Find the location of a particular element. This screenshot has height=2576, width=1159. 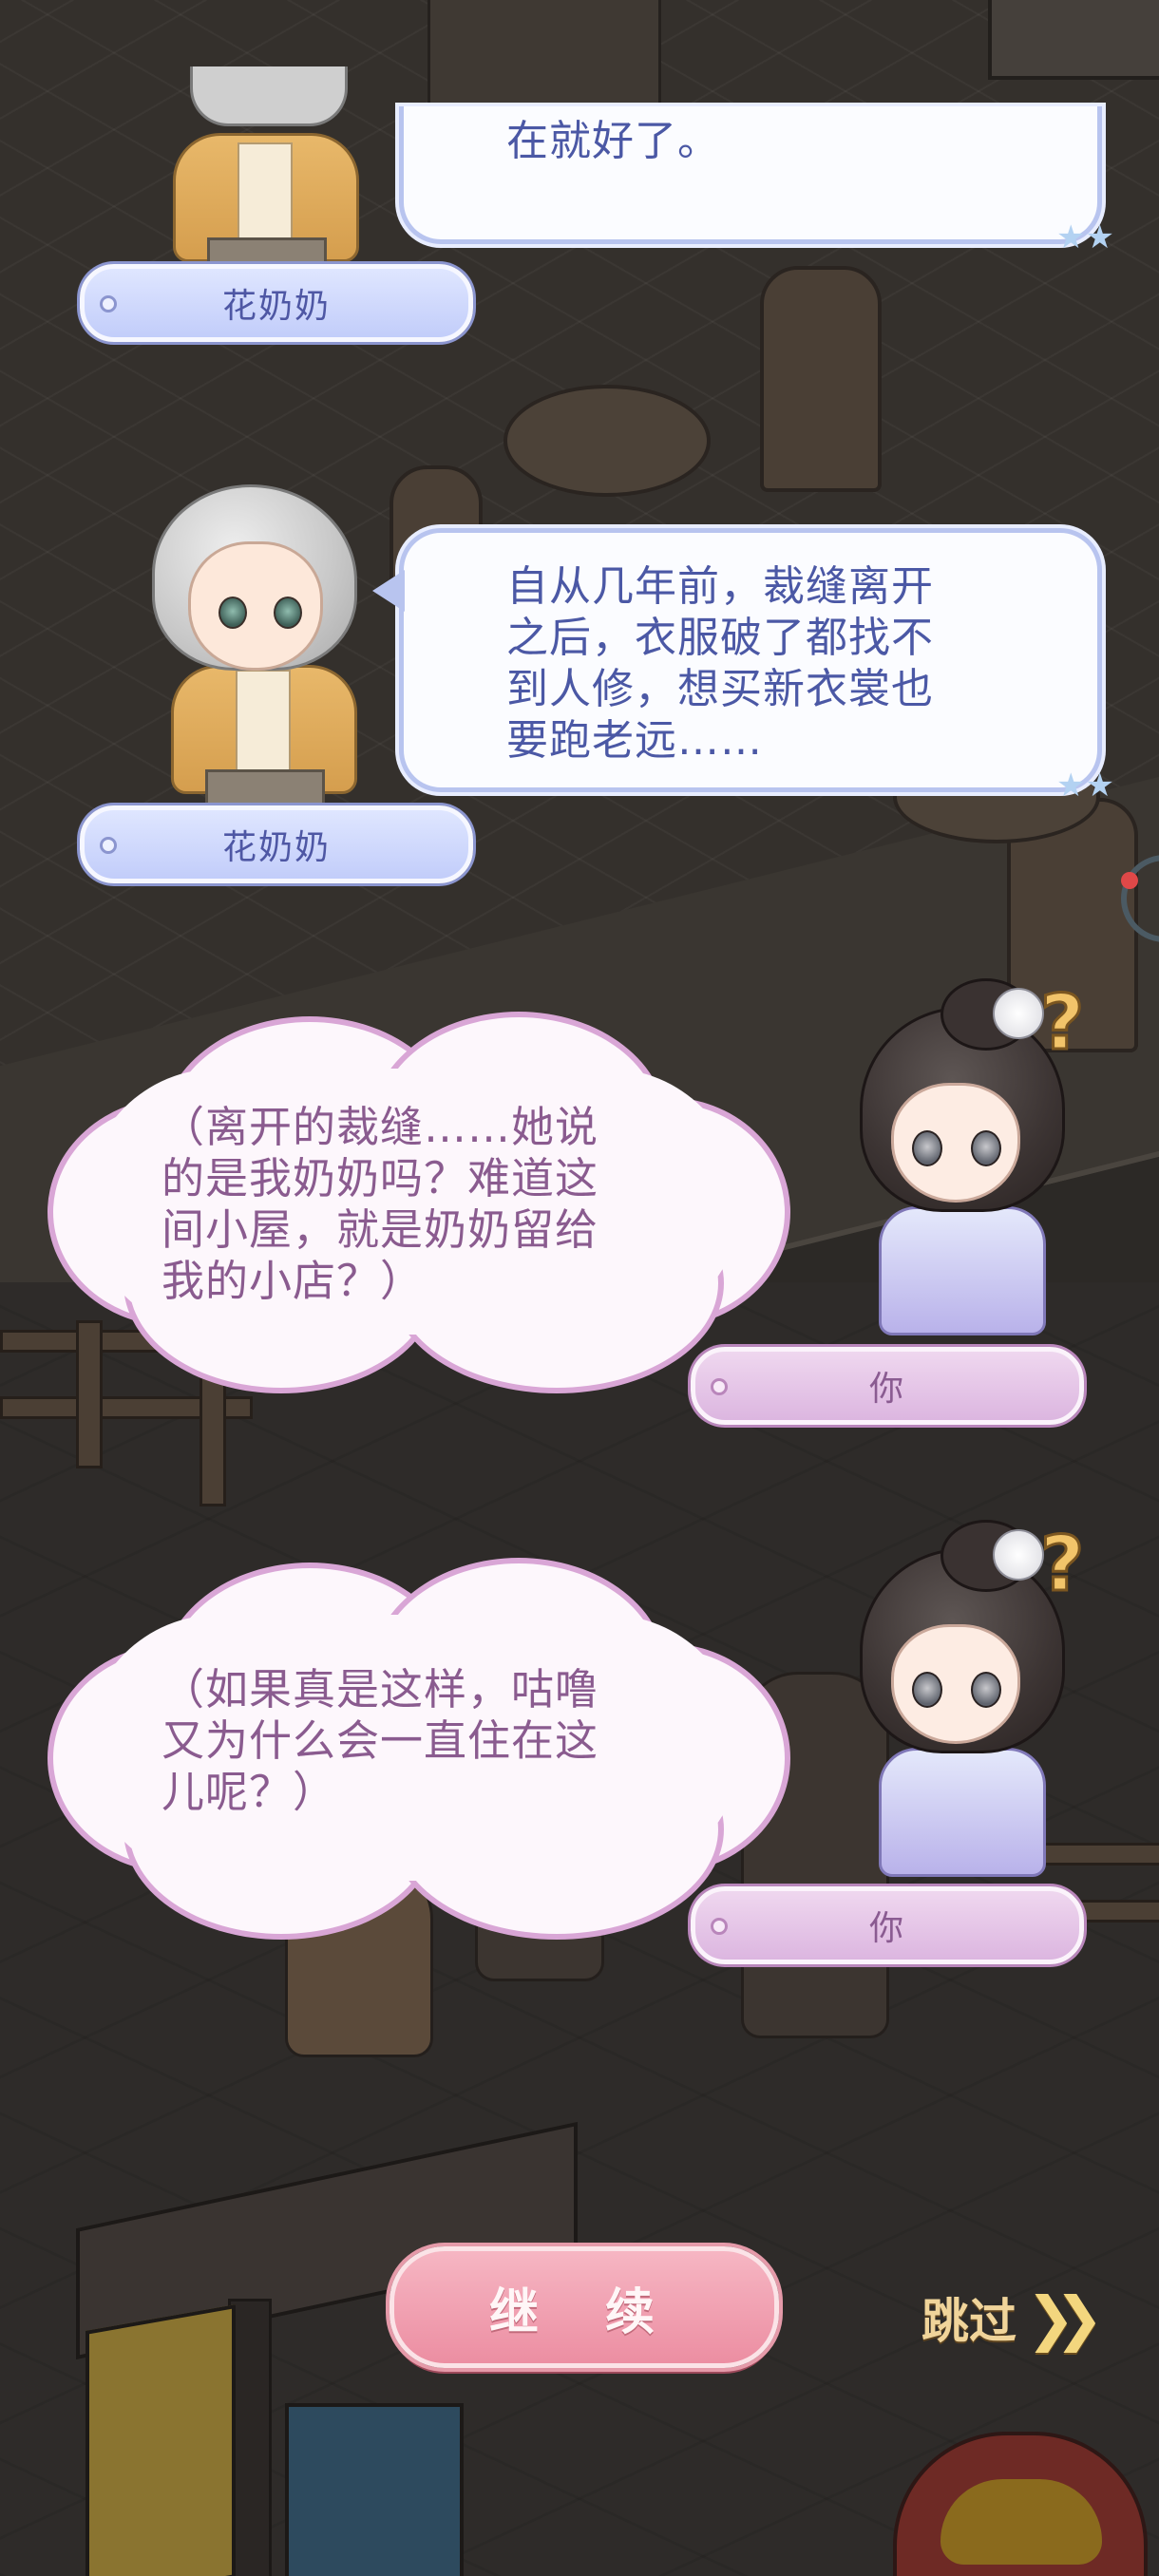

window-frame is located at coordinates (1073, 40).